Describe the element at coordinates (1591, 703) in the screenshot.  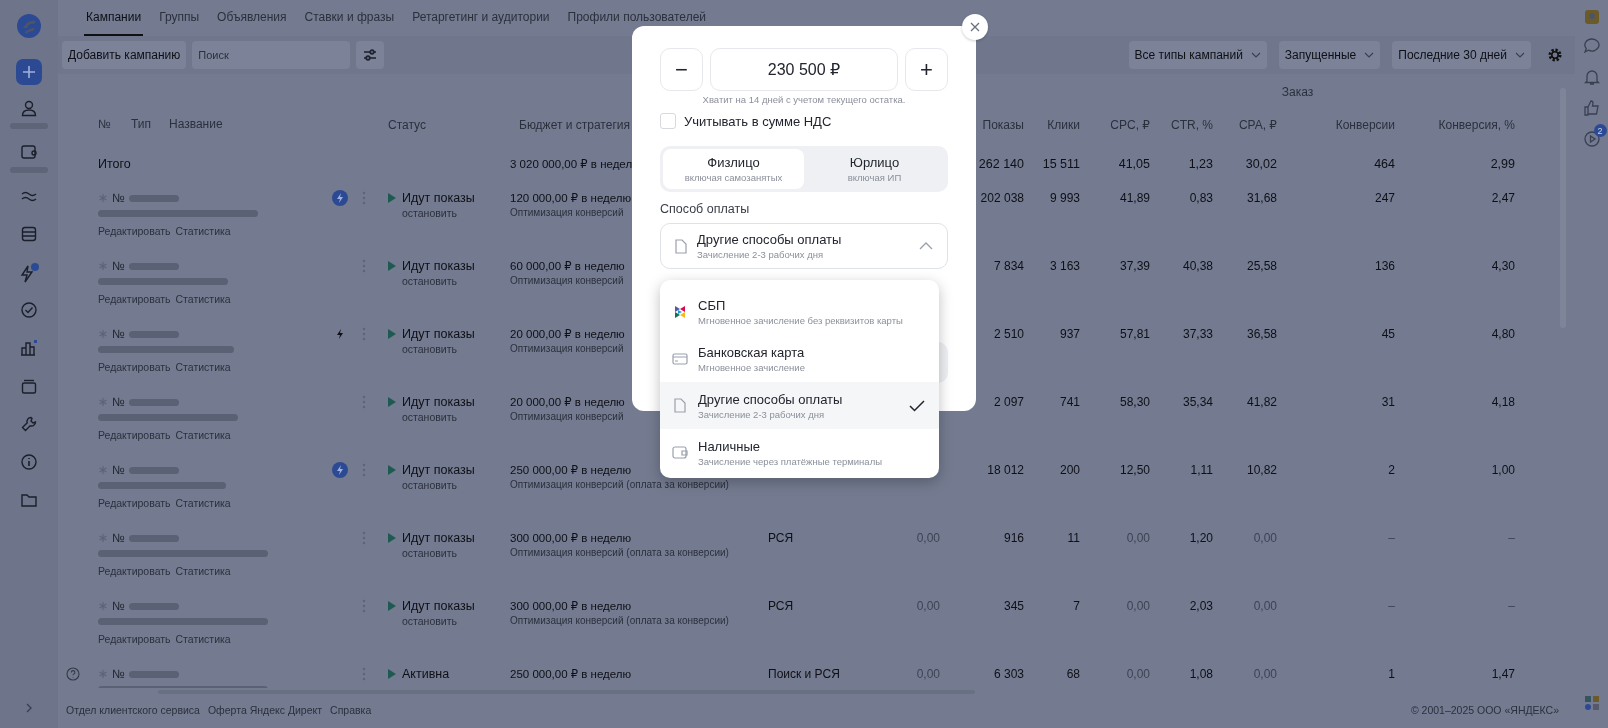
I see `widget-icon` at that location.